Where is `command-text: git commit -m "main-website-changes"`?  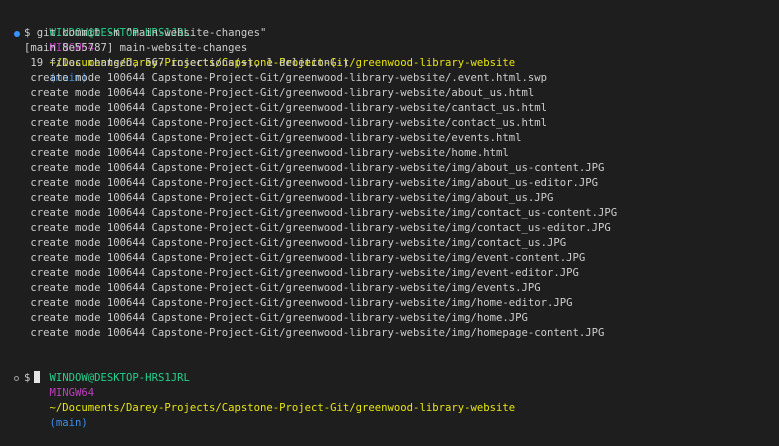
command-text: git commit -m "main-website-changes" is located at coordinates (151, 33).